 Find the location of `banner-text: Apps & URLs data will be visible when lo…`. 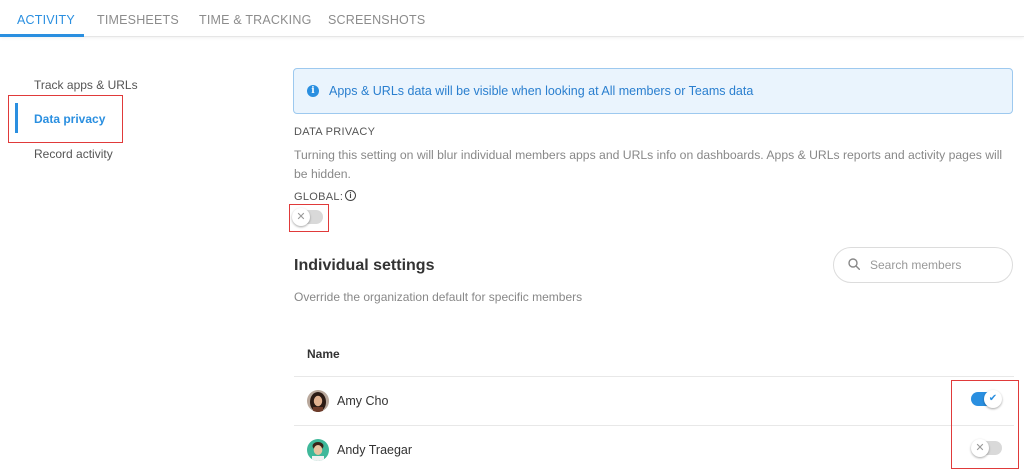

banner-text: Apps & URLs data will be visible when lo… is located at coordinates (541, 91).